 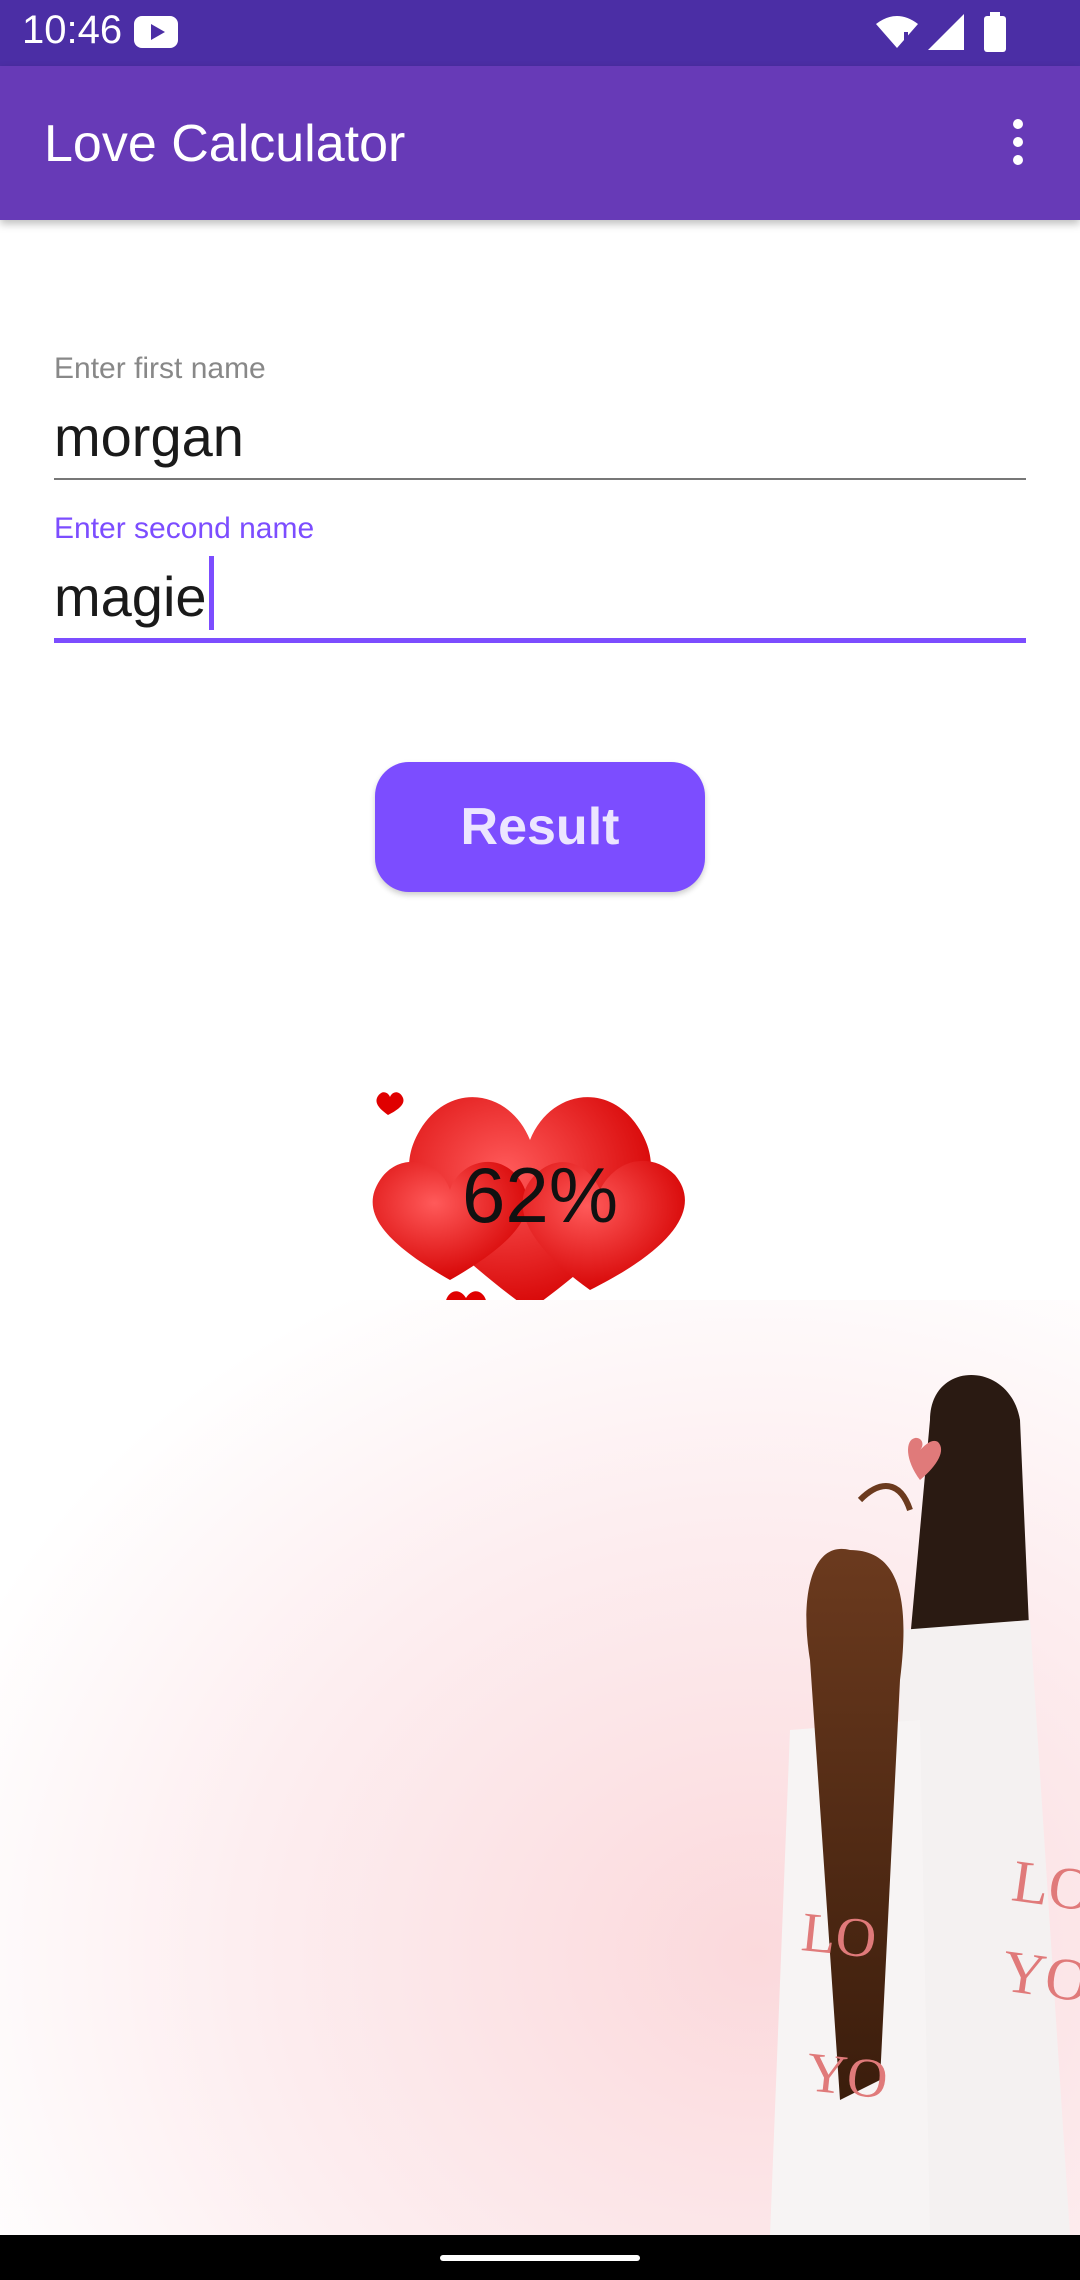 What do you see at coordinates (946, 32) in the screenshot?
I see `signal-icon` at bounding box center [946, 32].